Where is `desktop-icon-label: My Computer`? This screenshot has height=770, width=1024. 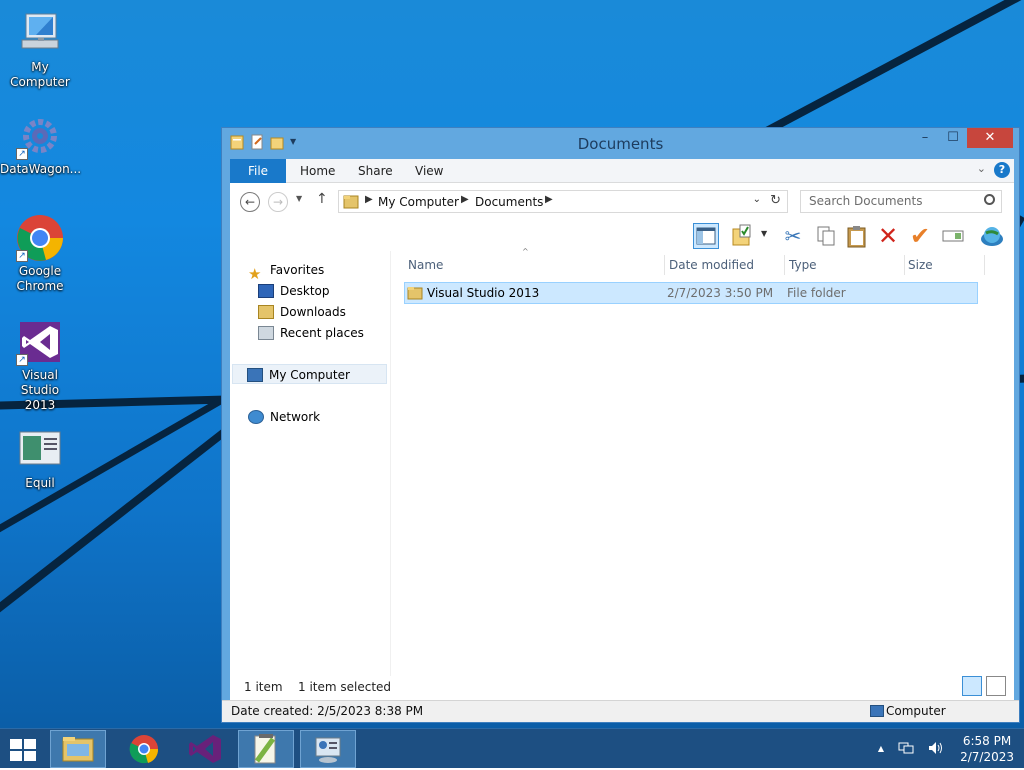
desktop-icon-label: My Computer is located at coordinates (40, 74).